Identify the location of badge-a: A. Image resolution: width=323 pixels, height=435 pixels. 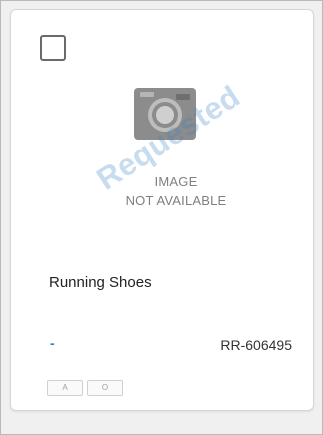
(65, 388).